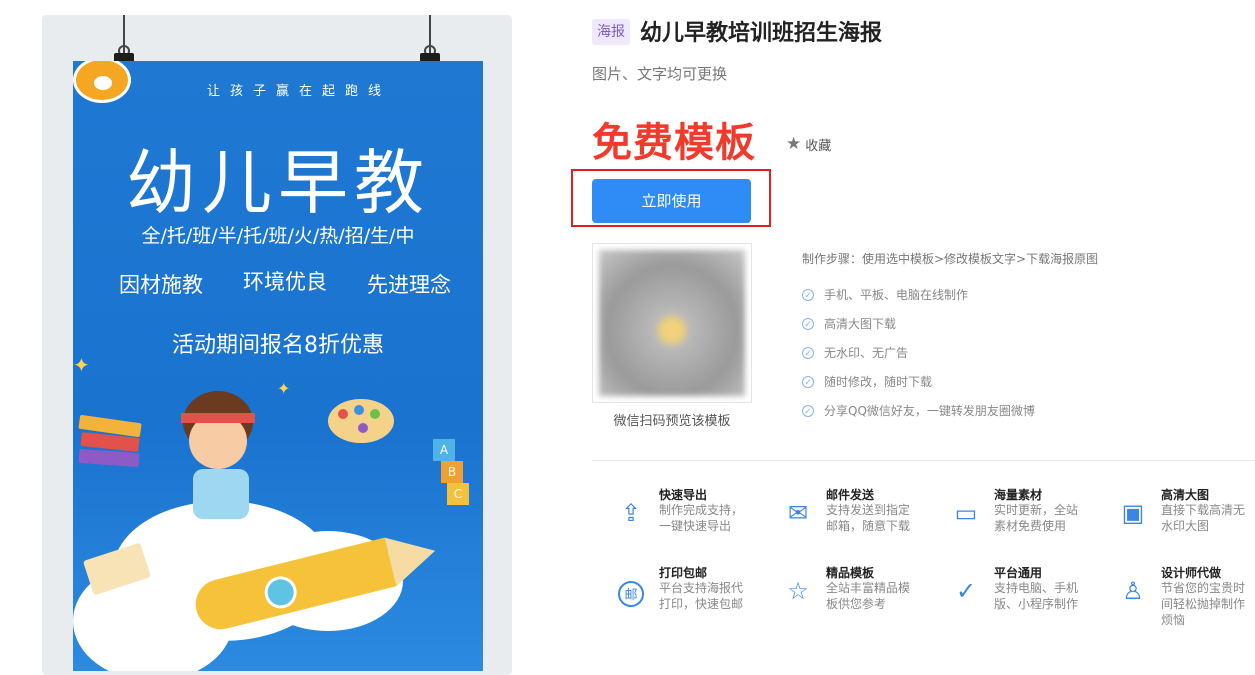  I want to click on list-item: ✓ 手机、平板、电脑在线制作, so click(918, 294).